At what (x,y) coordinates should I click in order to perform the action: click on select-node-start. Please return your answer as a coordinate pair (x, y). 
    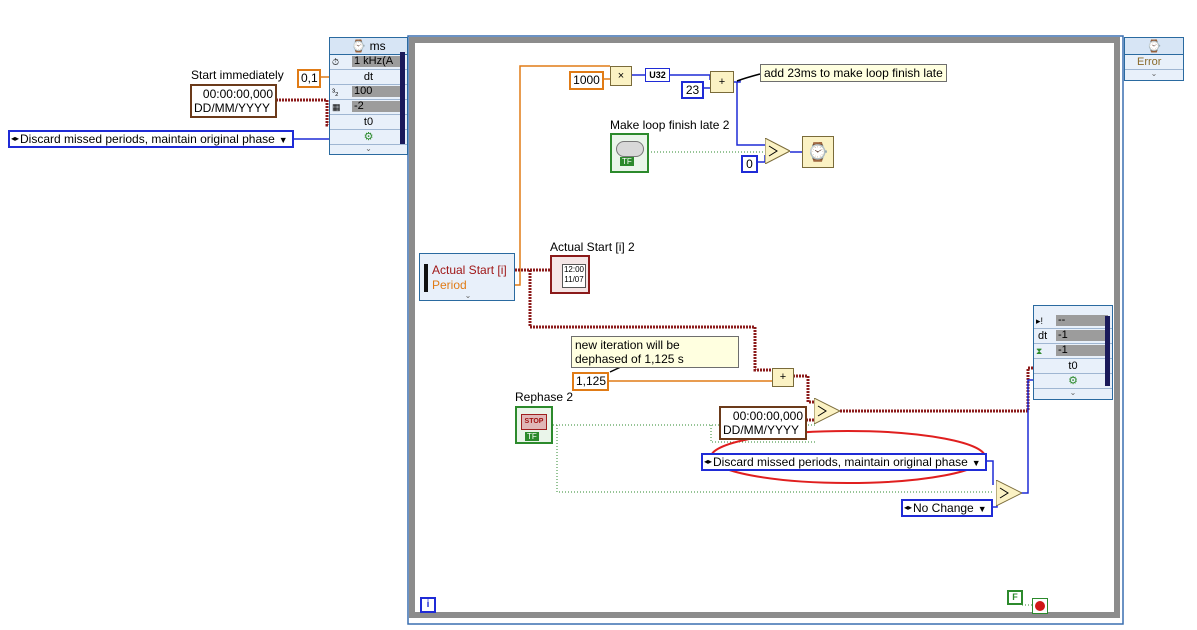
    Looking at the image, I should click on (827, 411).